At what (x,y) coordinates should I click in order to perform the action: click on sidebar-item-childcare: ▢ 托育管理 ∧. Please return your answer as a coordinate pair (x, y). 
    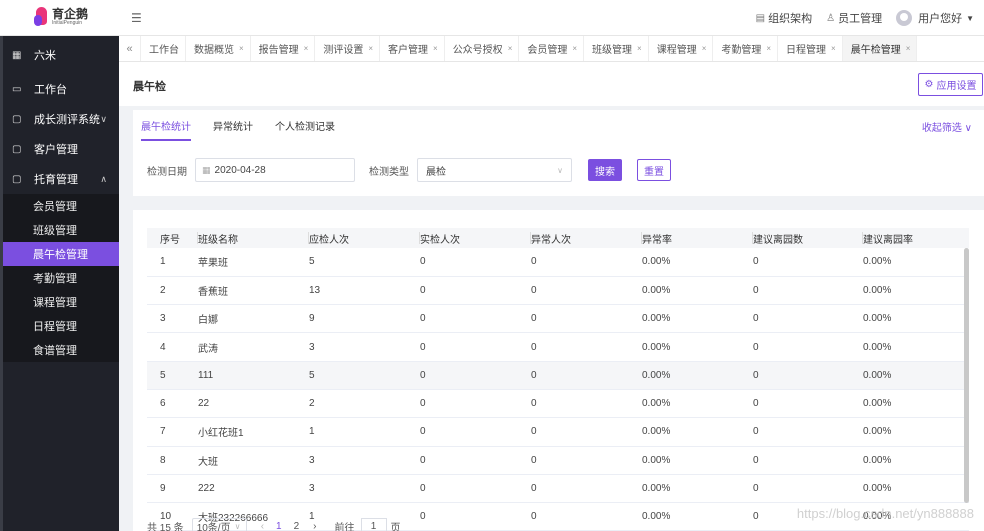
    Looking at the image, I should click on (61, 179).